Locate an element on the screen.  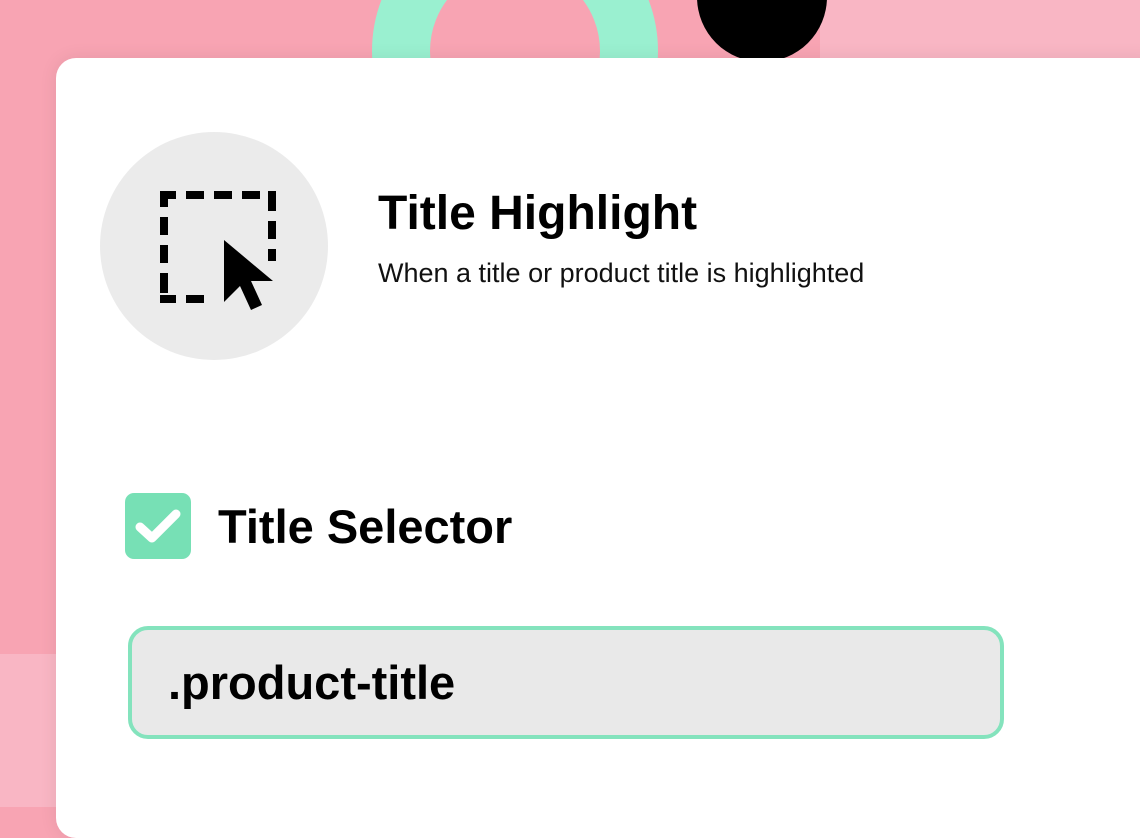
title-selector-input is located at coordinates (566, 682).